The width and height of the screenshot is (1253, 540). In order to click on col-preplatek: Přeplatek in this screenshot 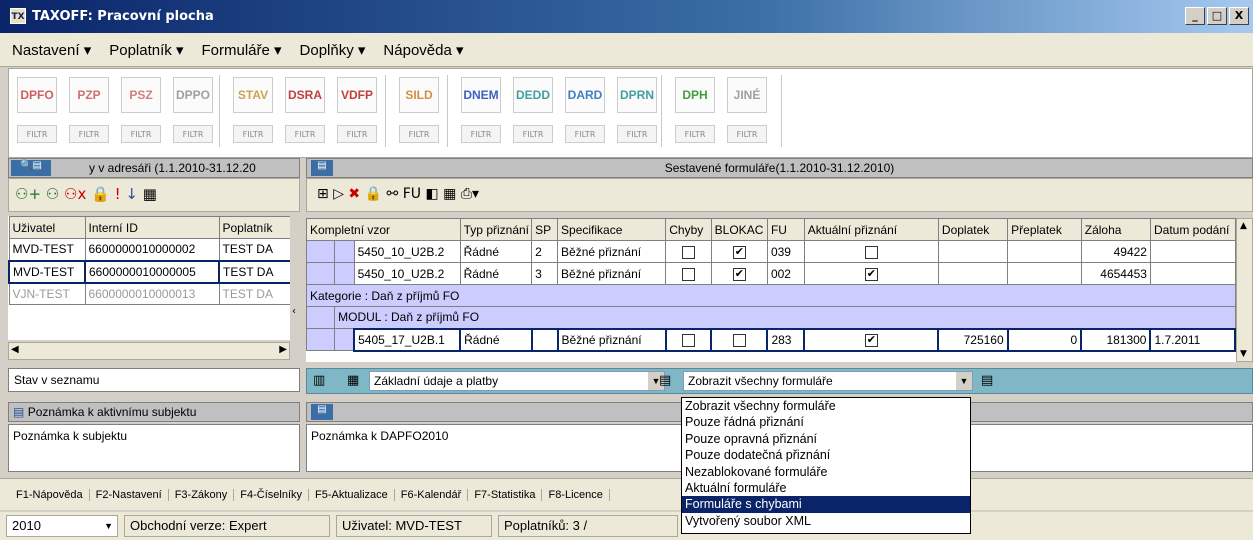, I will do `click(1044, 229)`.